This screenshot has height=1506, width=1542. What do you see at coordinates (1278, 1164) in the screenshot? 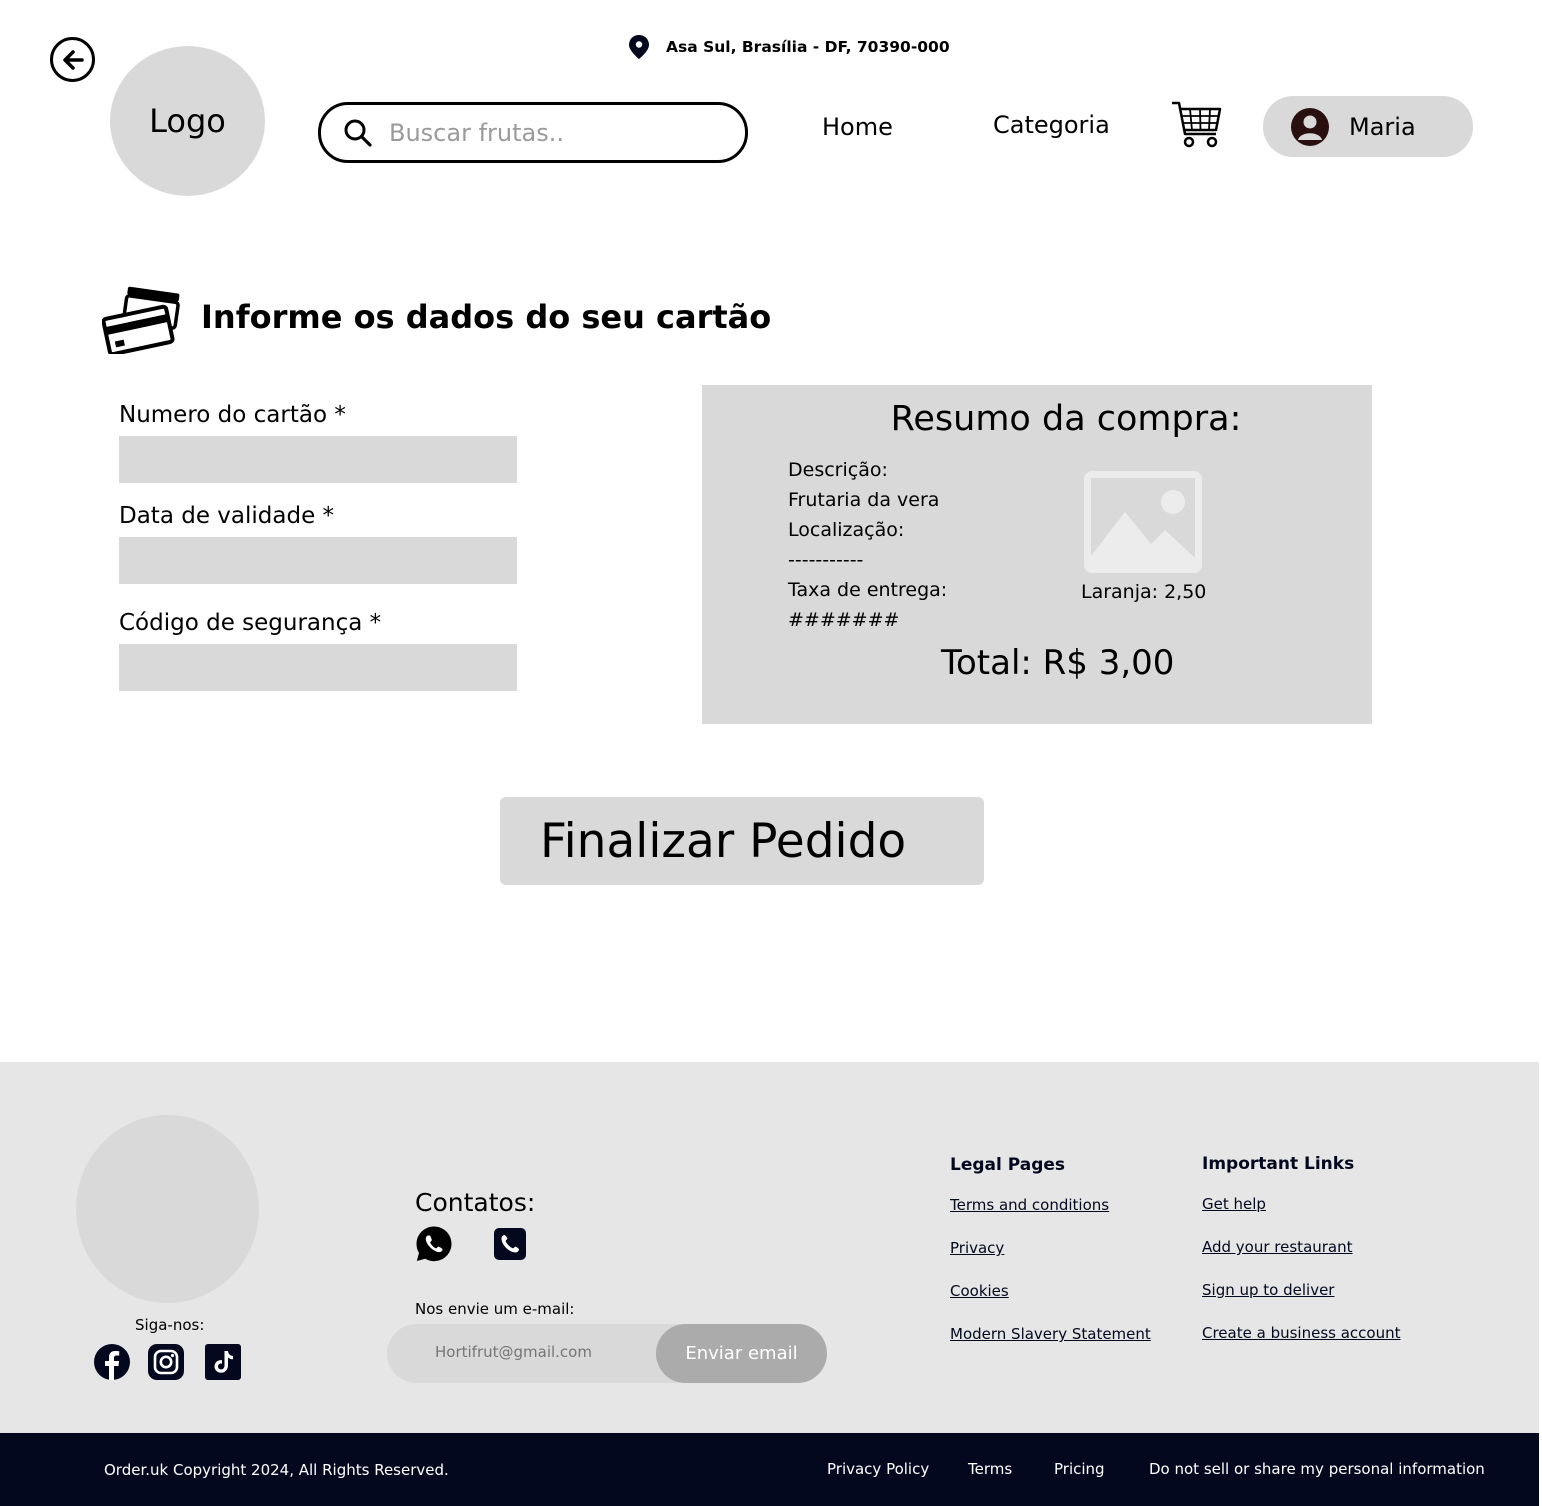
I see `important-links-title: Important Links` at bounding box center [1278, 1164].